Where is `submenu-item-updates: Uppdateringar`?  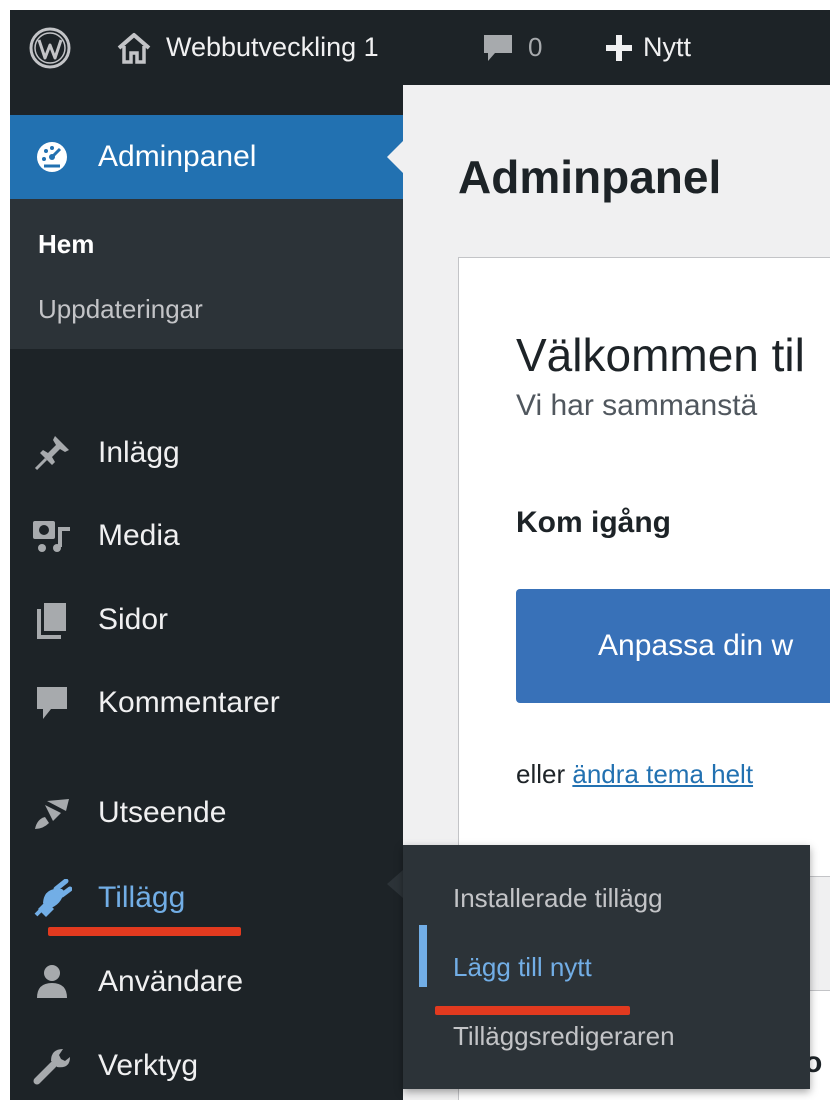
submenu-item-updates: Uppdateringar is located at coordinates (120, 309).